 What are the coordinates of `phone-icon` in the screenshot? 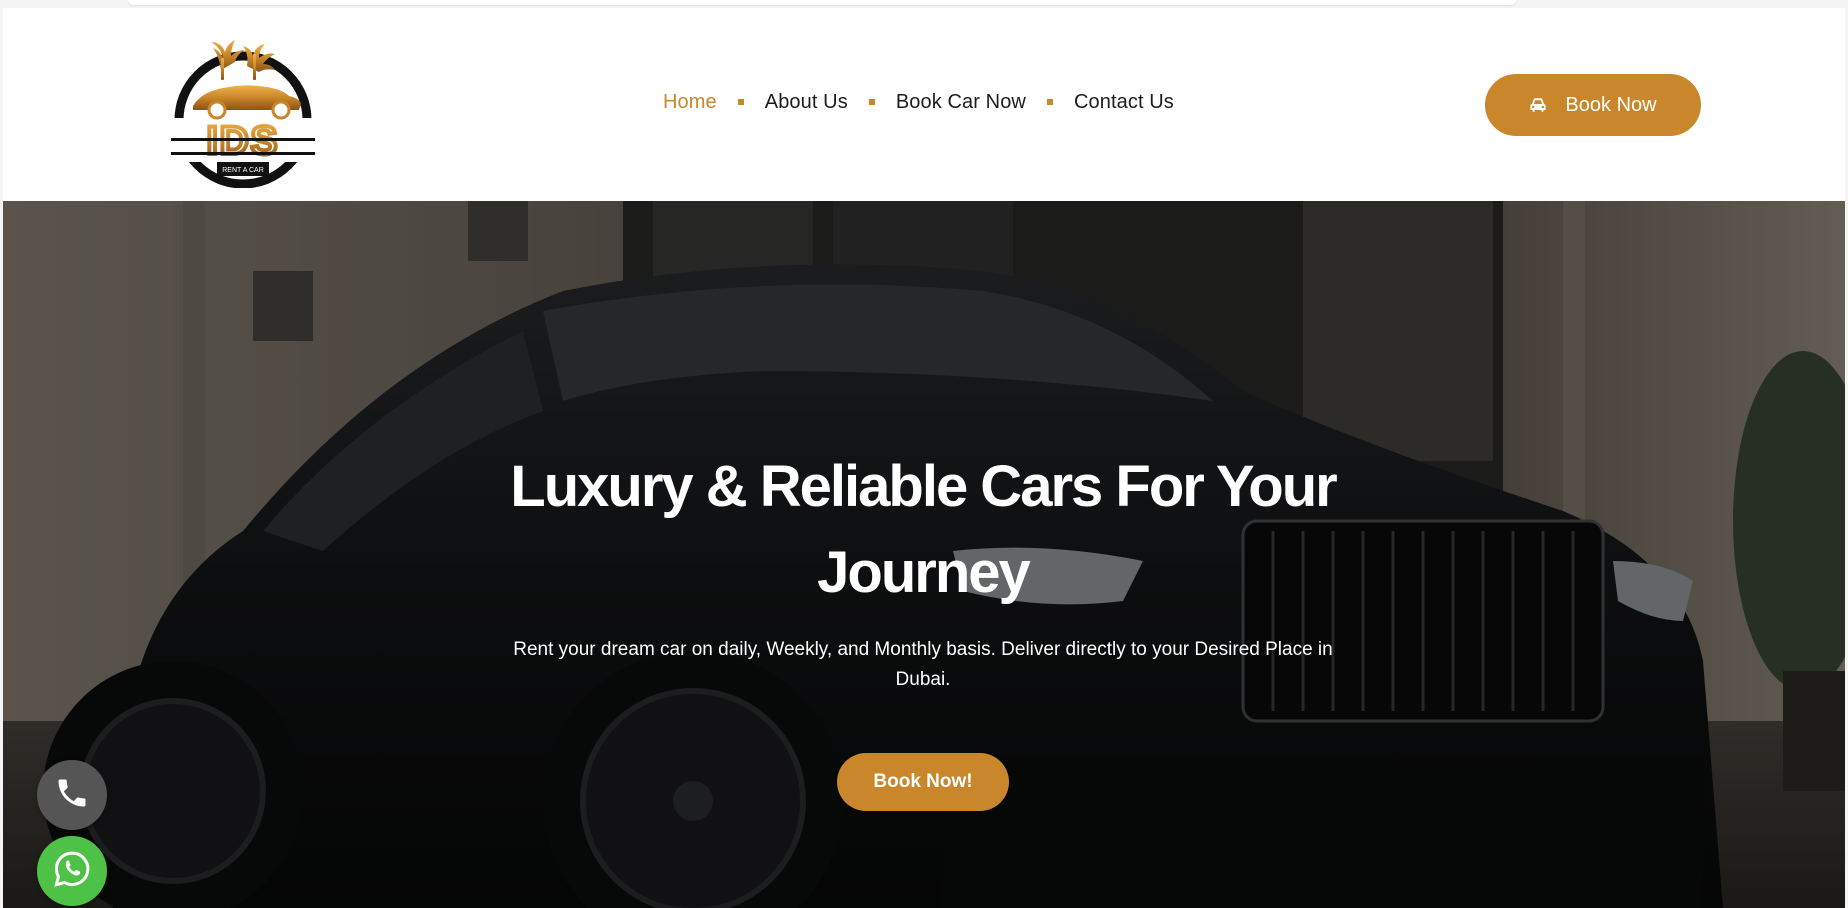 It's located at (72, 795).